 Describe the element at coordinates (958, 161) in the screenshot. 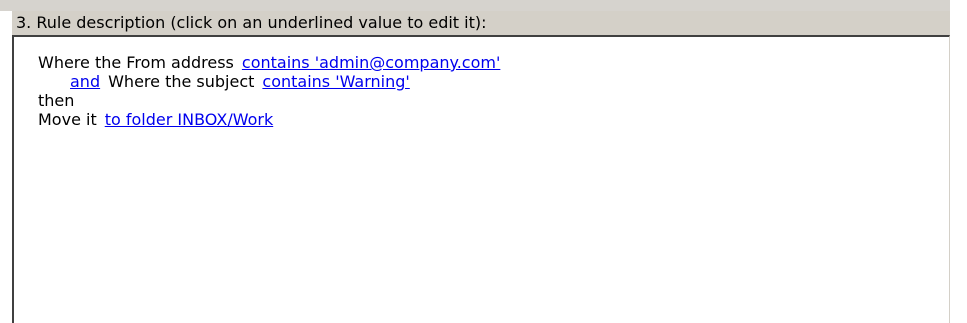

I see `right-margin` at that location.